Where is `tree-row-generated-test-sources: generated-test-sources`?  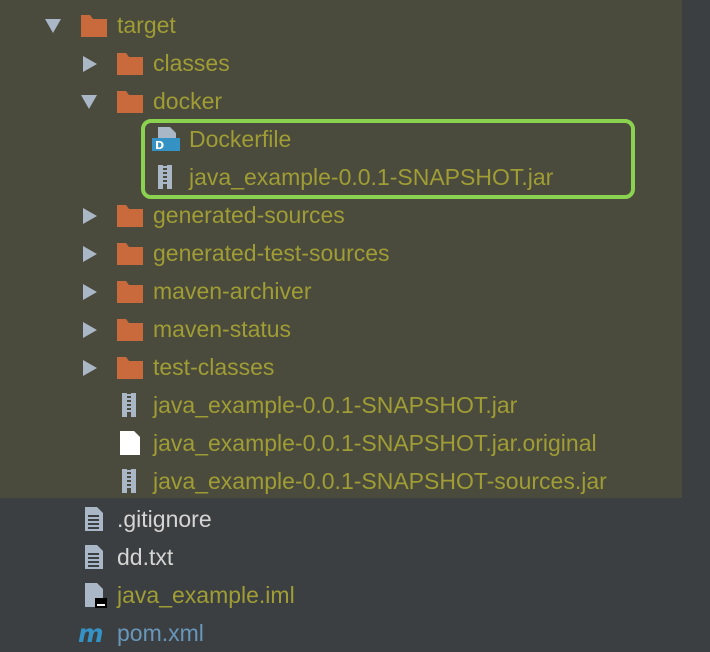
tree-row-generated-test-sources: generated-test-sources is located at coordinates (341, 253).